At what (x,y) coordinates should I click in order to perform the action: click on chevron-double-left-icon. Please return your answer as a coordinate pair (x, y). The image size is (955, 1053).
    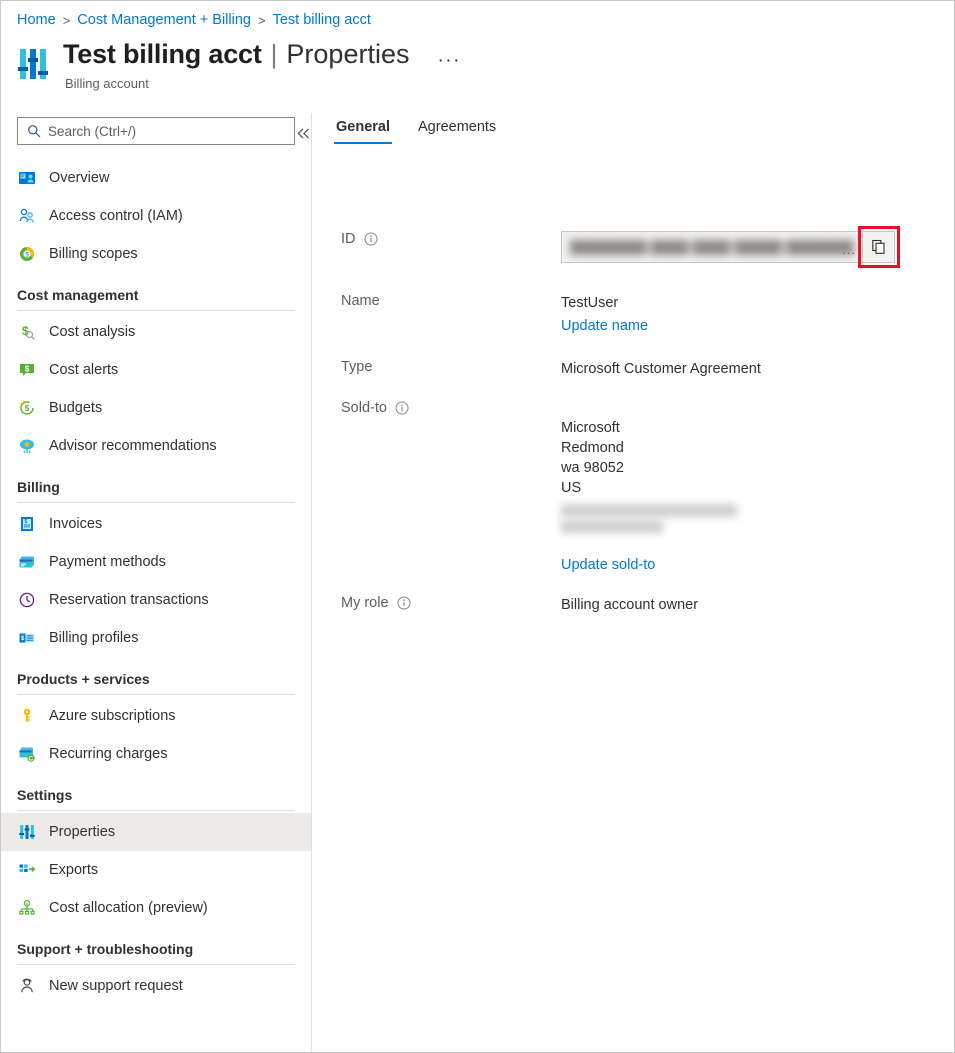
    Looking at the image, I should click on (303, 133).